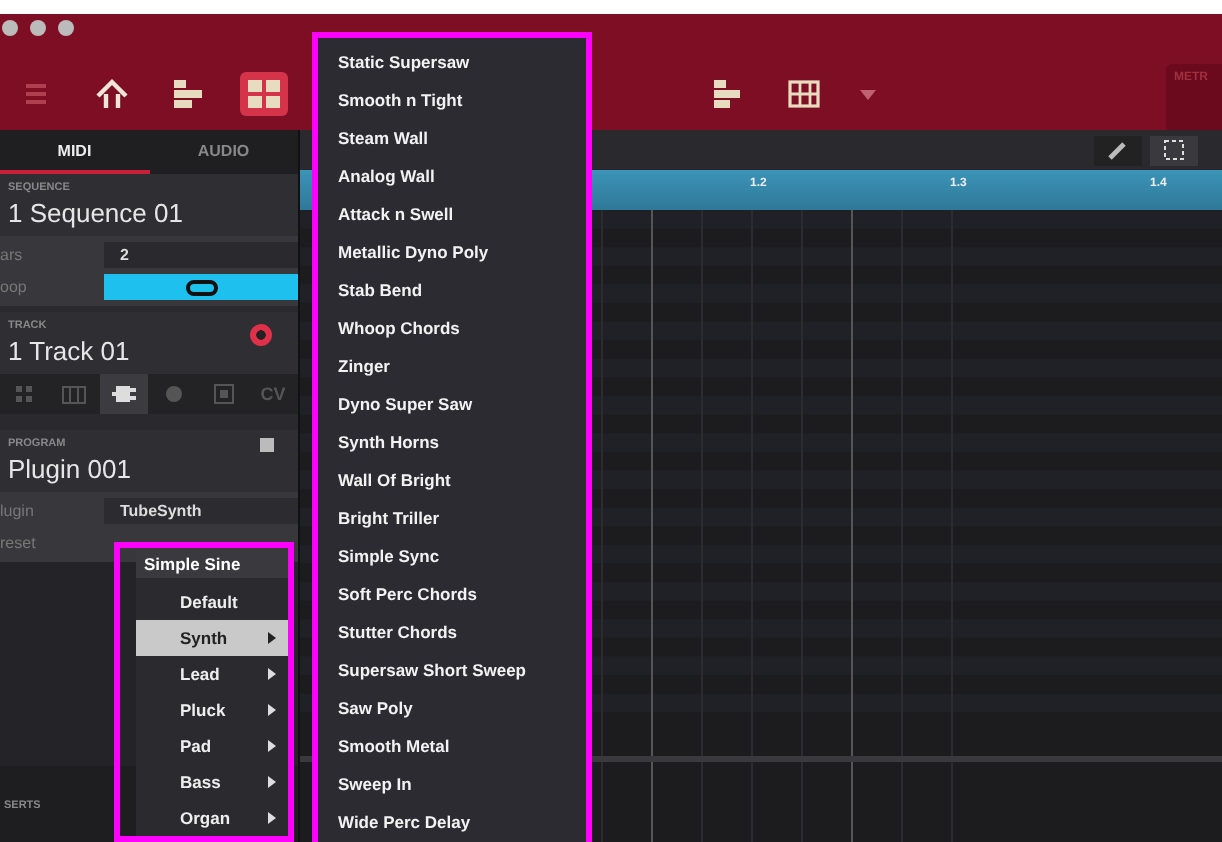  What do you see at coordinates (868, 94) in the screenshot?
I see `caret-icon` at bounding box center [868, 94].